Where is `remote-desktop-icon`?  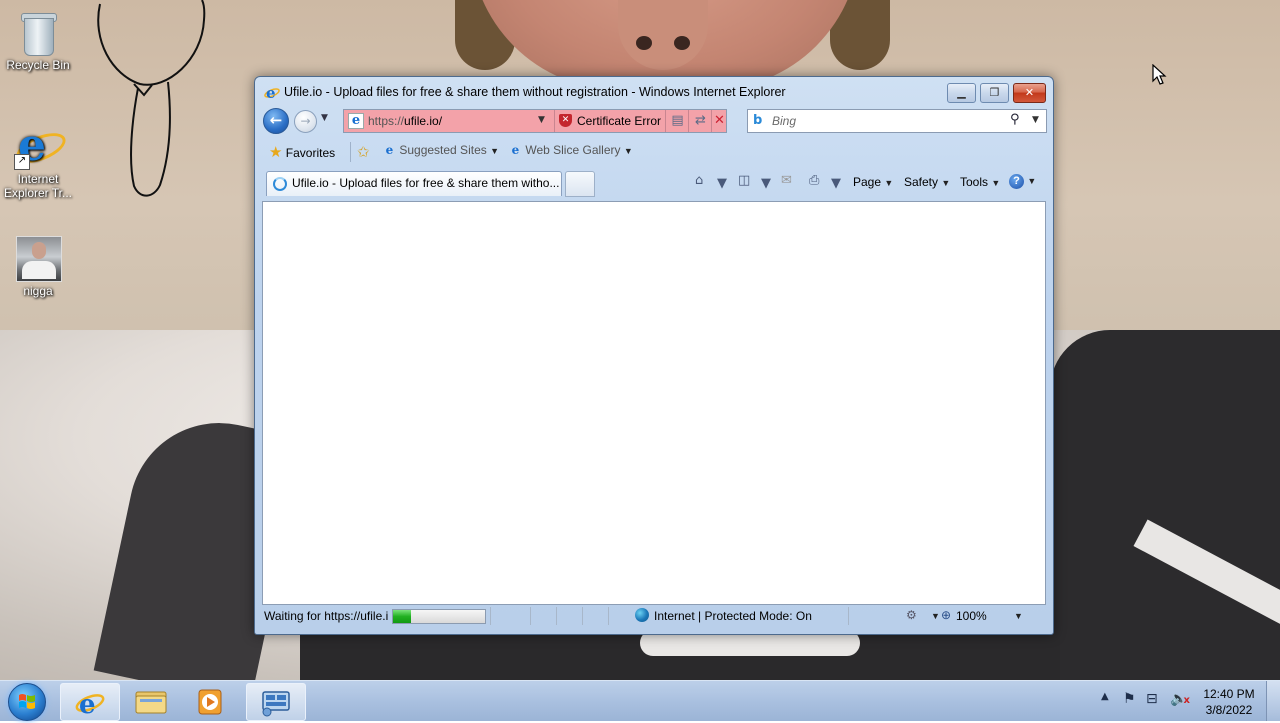
remote-desktop-icon is located at coordinates (276, 704).